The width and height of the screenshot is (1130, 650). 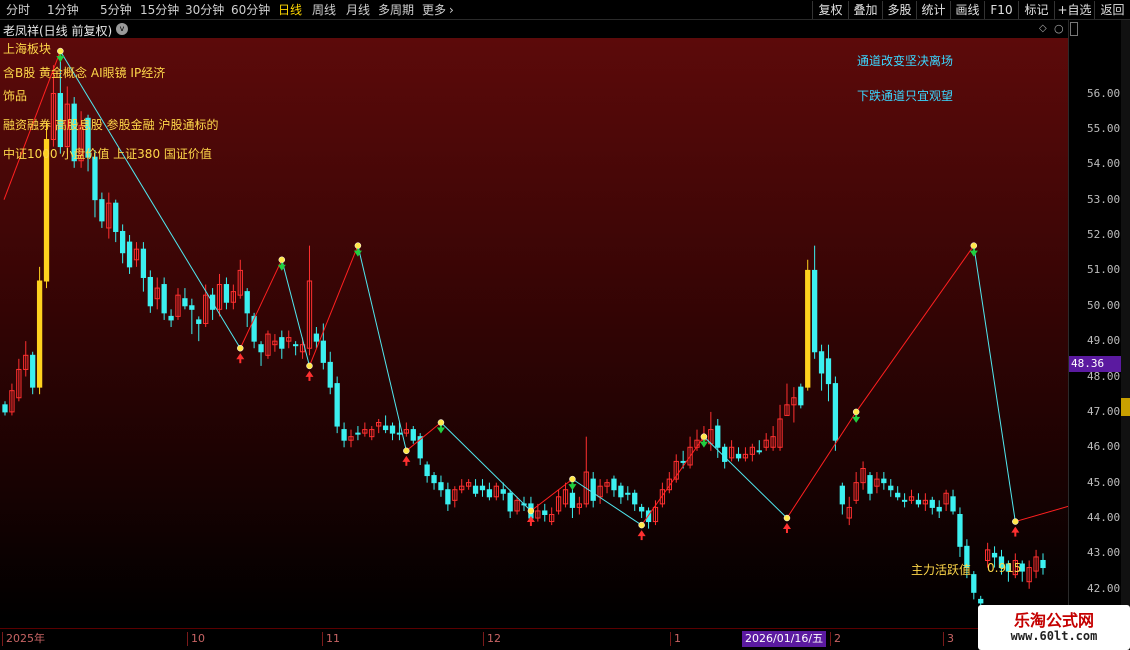 I want to click on watermark-url: www.60lt.com, so click(x=1054, y=636).